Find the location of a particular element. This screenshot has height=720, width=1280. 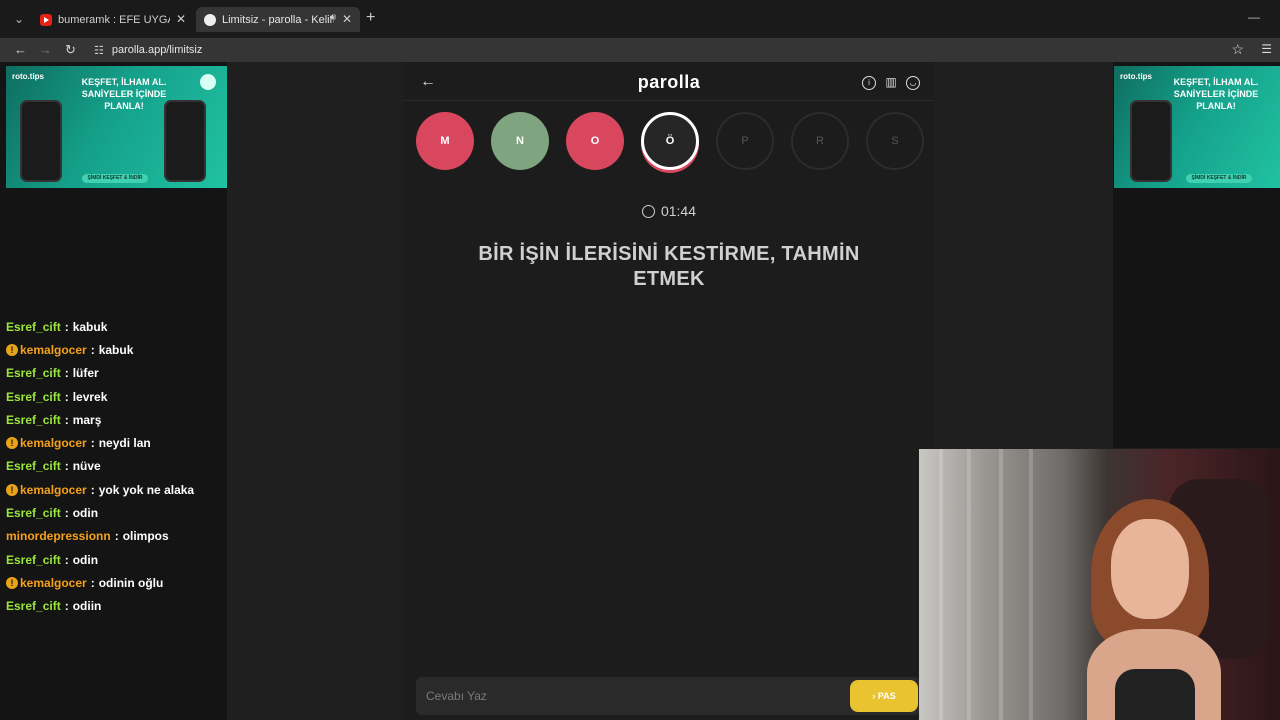

streamer is located at coordinates (1154, 609).